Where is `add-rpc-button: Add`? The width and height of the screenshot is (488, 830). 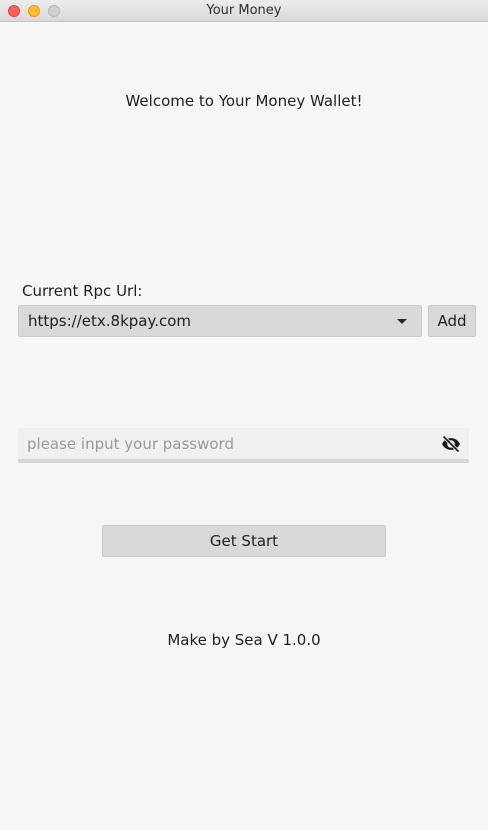
add-rpc-button: Add is located at coordinates (452, 321).